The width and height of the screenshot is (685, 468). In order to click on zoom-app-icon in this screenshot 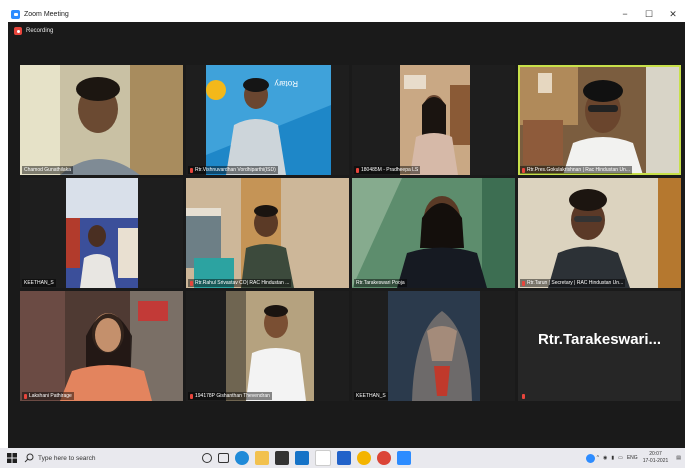, I will do `click(15, 14)`.